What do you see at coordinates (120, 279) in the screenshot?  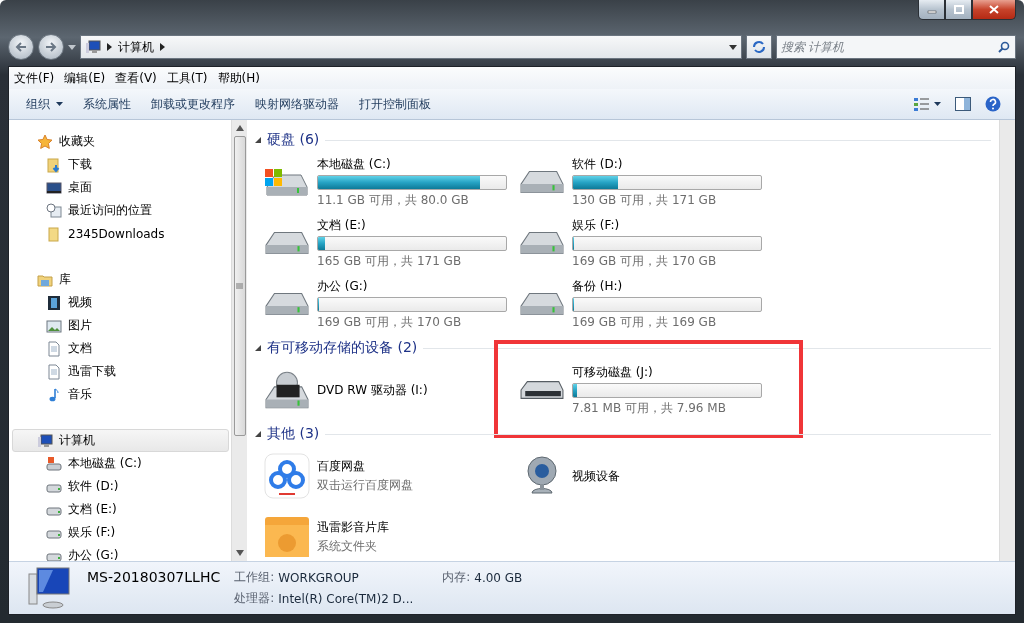 I see `sidebar-item: 库` at bounding box center [120, 279].